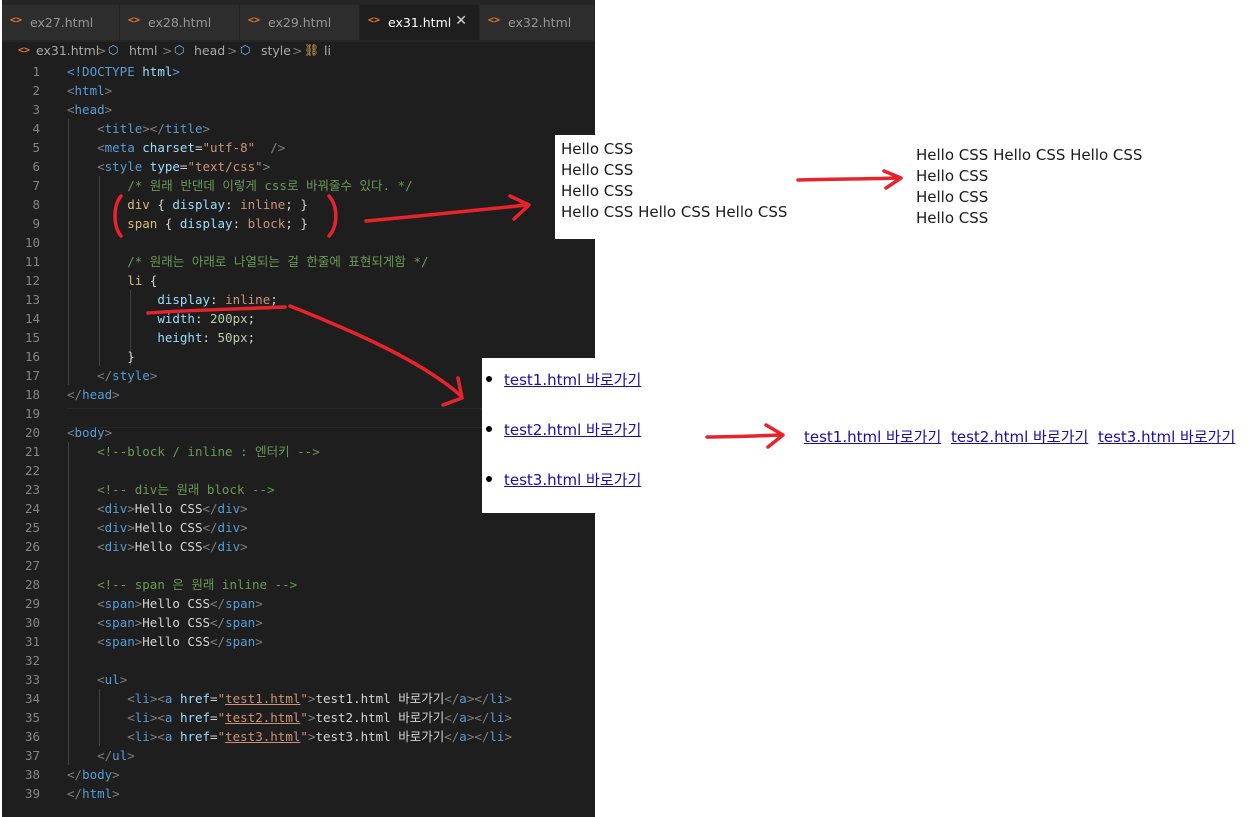  What do you see at coordinates (118, 216) in the screenshot?
I see `left-bracket-annotation` at bounding box center [118, 216].